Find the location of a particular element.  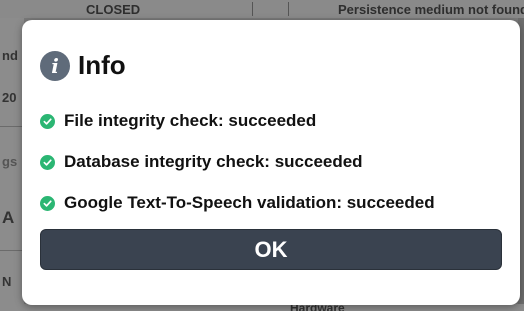

background-status-bar: CLOSED Persistence medium not found is located at coordinates (262, 9).